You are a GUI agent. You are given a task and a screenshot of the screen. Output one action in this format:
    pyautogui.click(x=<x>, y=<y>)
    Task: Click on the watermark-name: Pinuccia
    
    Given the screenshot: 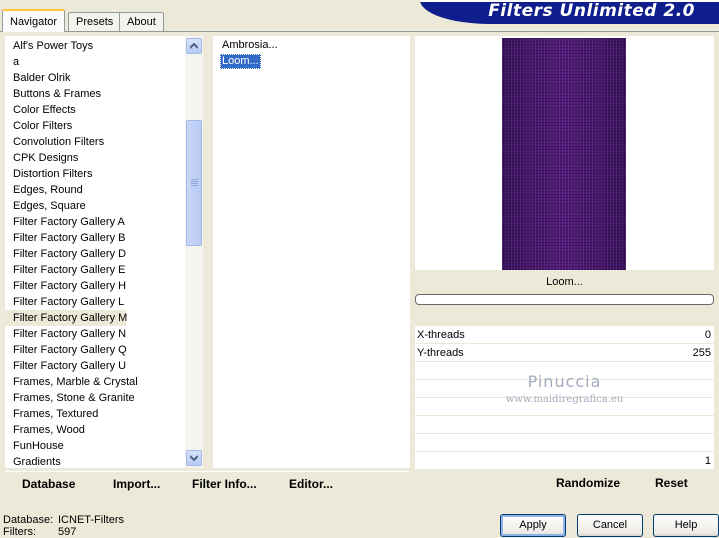 What is the action you would take?
    pyautogui.click(x=564, y=381)
    